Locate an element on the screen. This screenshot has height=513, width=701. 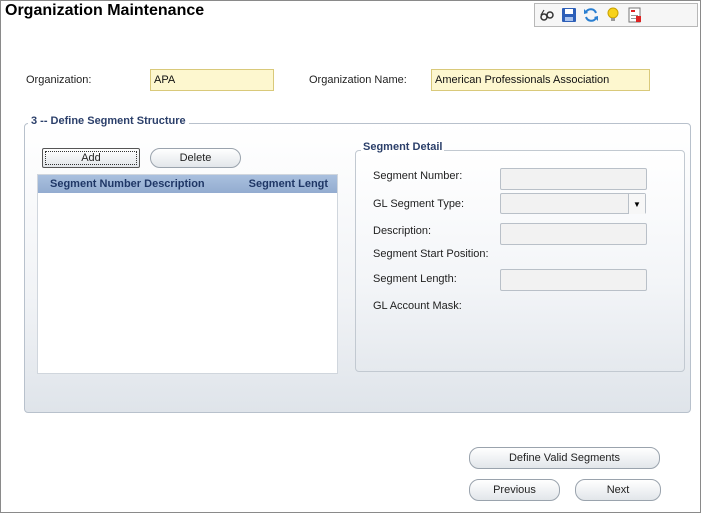
toolbar is located at coordinates (616, 15).